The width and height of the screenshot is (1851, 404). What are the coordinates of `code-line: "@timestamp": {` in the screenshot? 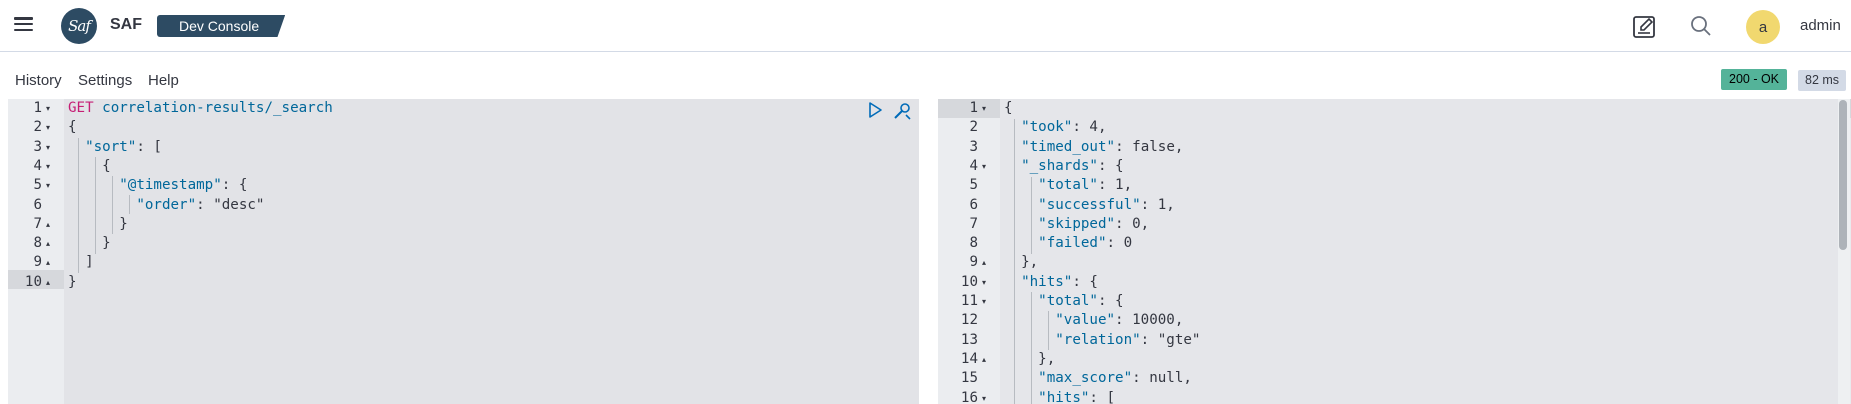 It's located at (183, 185).